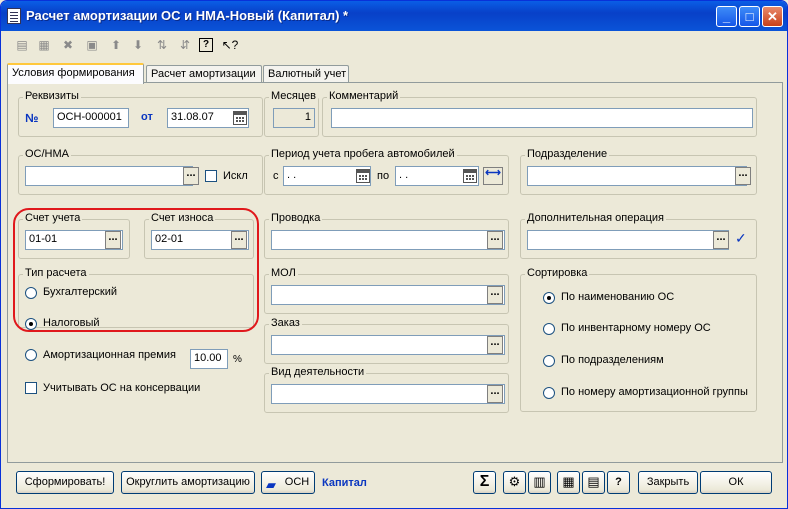 This screenshot has height=509, width=788. I want to click on up-arrow-icon: ⬆, so click(116, 45).